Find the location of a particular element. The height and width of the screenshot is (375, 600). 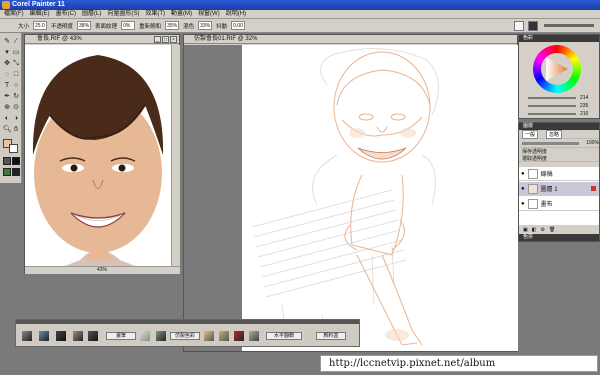

new-layer-icon: ▣ is located at coordinates (525, 230).